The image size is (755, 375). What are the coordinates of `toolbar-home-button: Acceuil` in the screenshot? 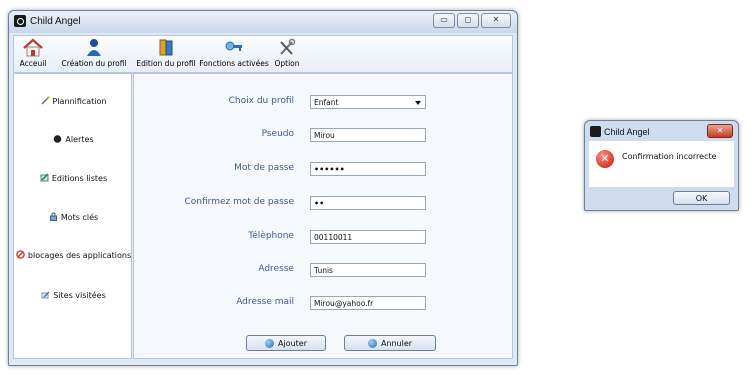 It's located at (33, 53).